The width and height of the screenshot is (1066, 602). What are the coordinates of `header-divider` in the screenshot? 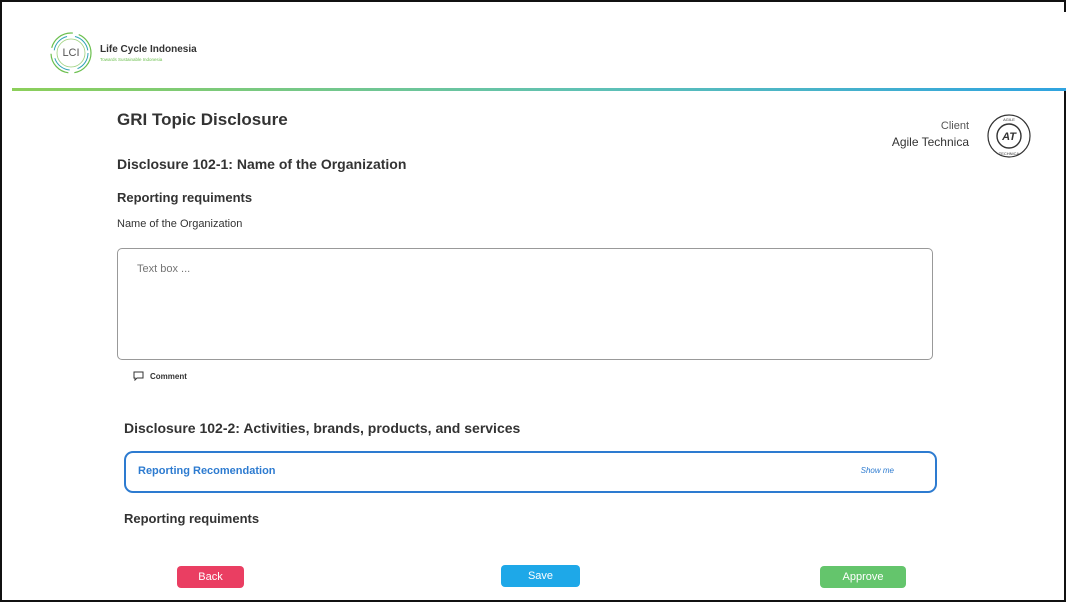 It's located at (539, 89).